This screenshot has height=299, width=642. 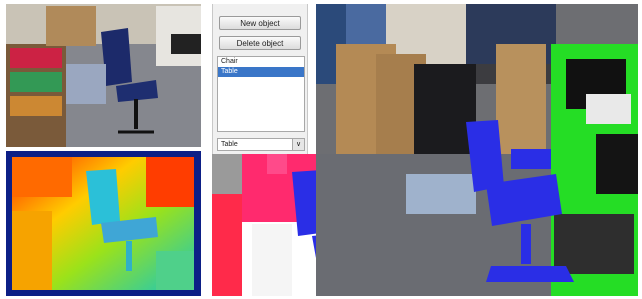 I want to click on depth-map, so click(x=103, y=223).